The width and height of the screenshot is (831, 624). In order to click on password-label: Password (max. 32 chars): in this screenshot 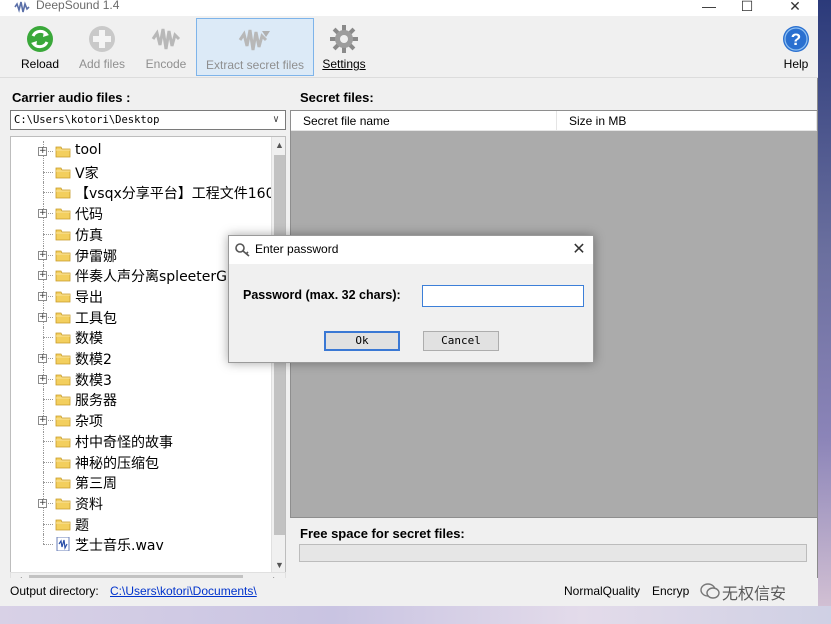, I will do `click(322, 295)`.